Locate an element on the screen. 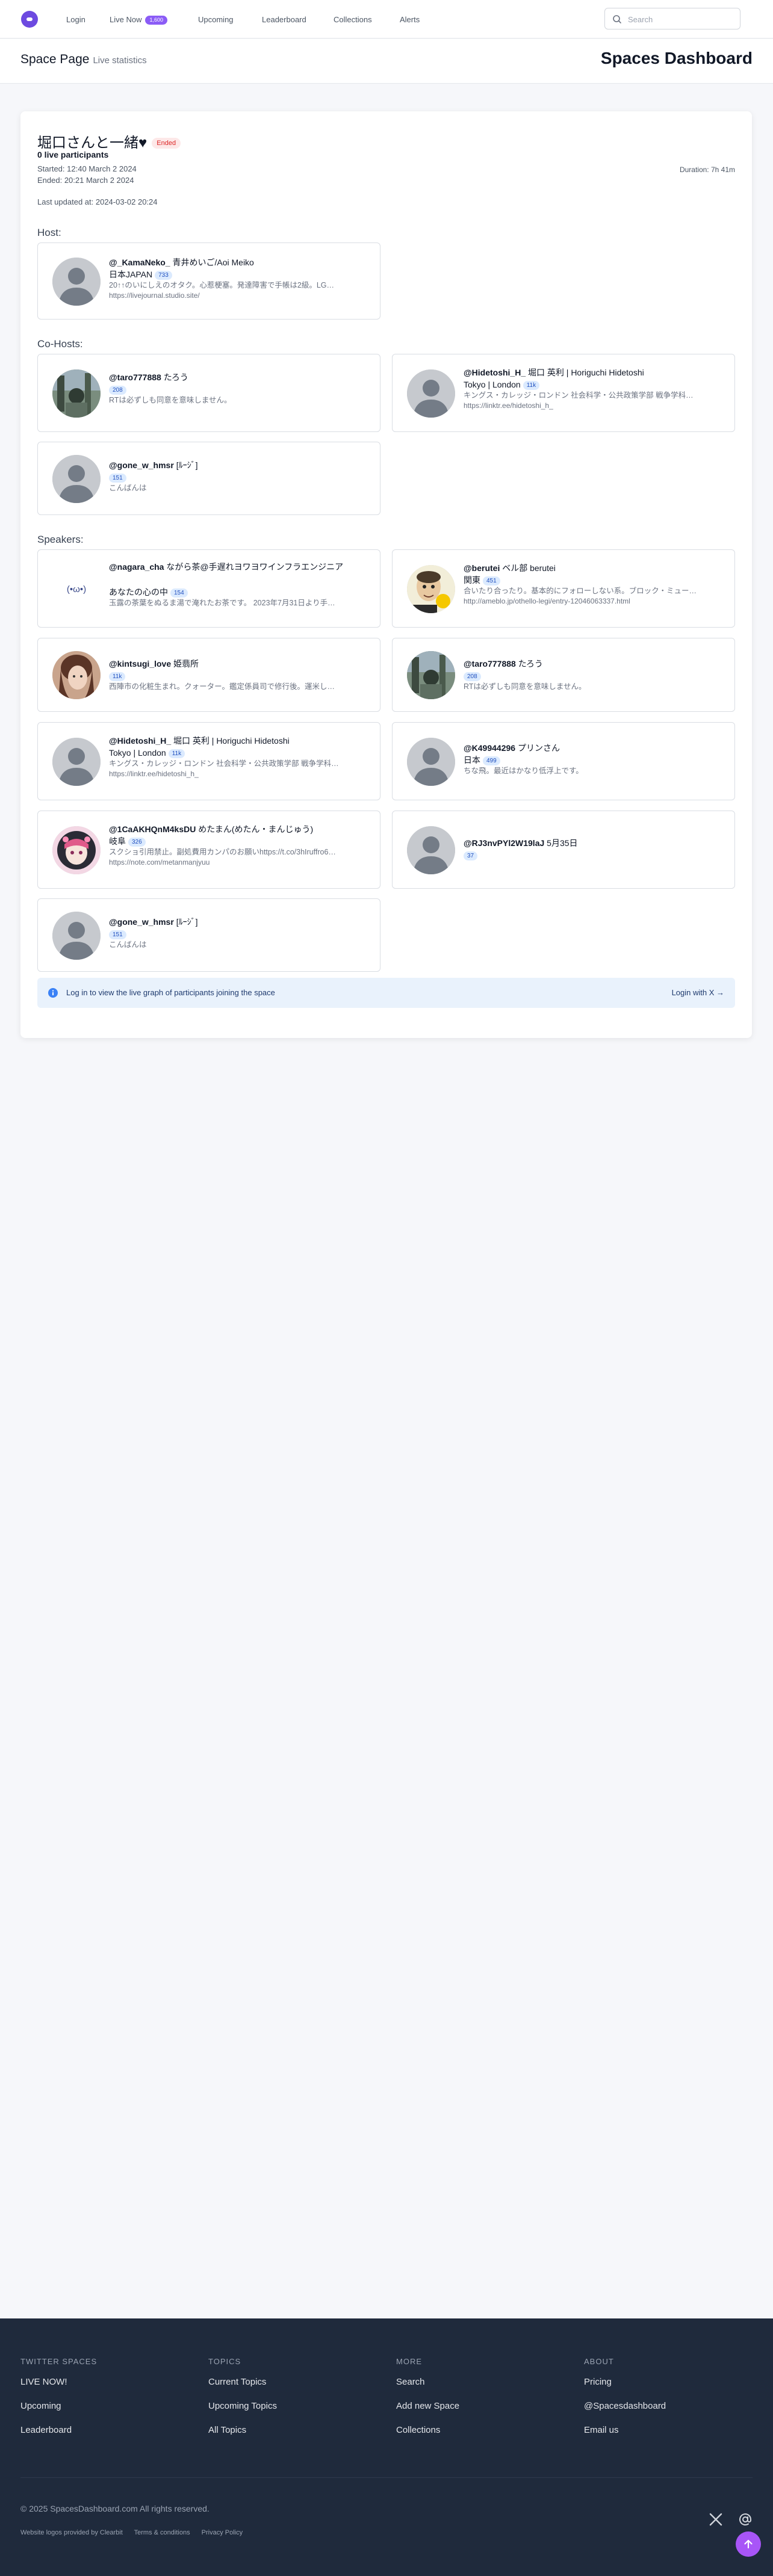 This screenshot has height=2576, width=773. handle-text: @K49944296 is located at coordinates (490, 748).